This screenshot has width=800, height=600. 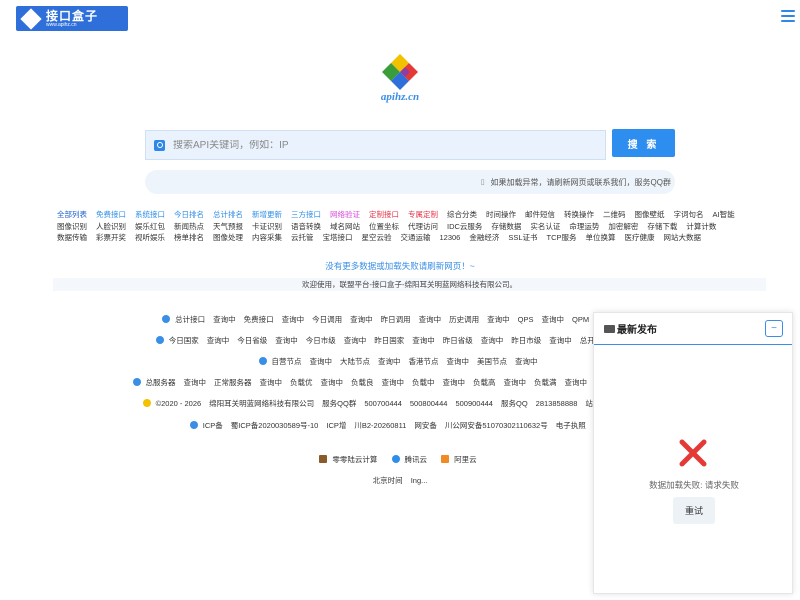 What do you see at coordinates (190, 319) in the screenshot?
I see `stat-item: 总计接口` at bounding box center [190, 319].